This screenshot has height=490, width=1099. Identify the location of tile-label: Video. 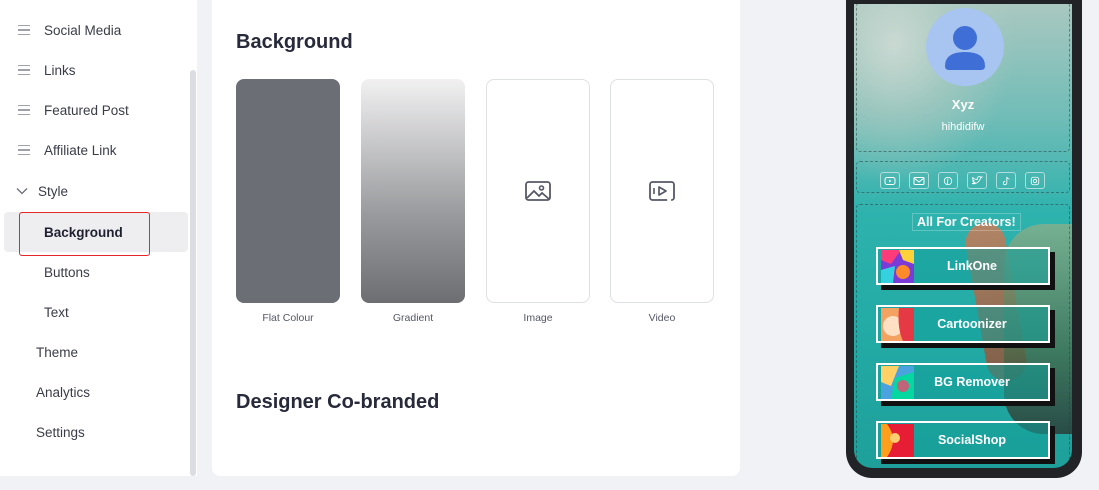
(662, 318).